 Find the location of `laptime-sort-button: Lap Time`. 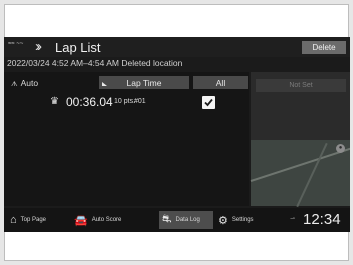

laptime-sort-button: Lap Time is located at coordinates (144, 82).